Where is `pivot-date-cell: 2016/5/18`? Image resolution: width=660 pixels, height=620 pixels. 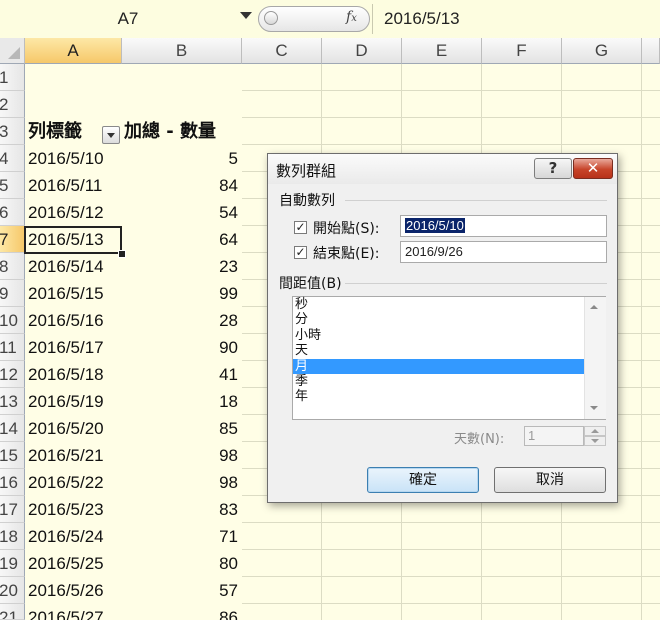 pivot-date-cell: 2016/5/18 is located at coordinates (73, 374).